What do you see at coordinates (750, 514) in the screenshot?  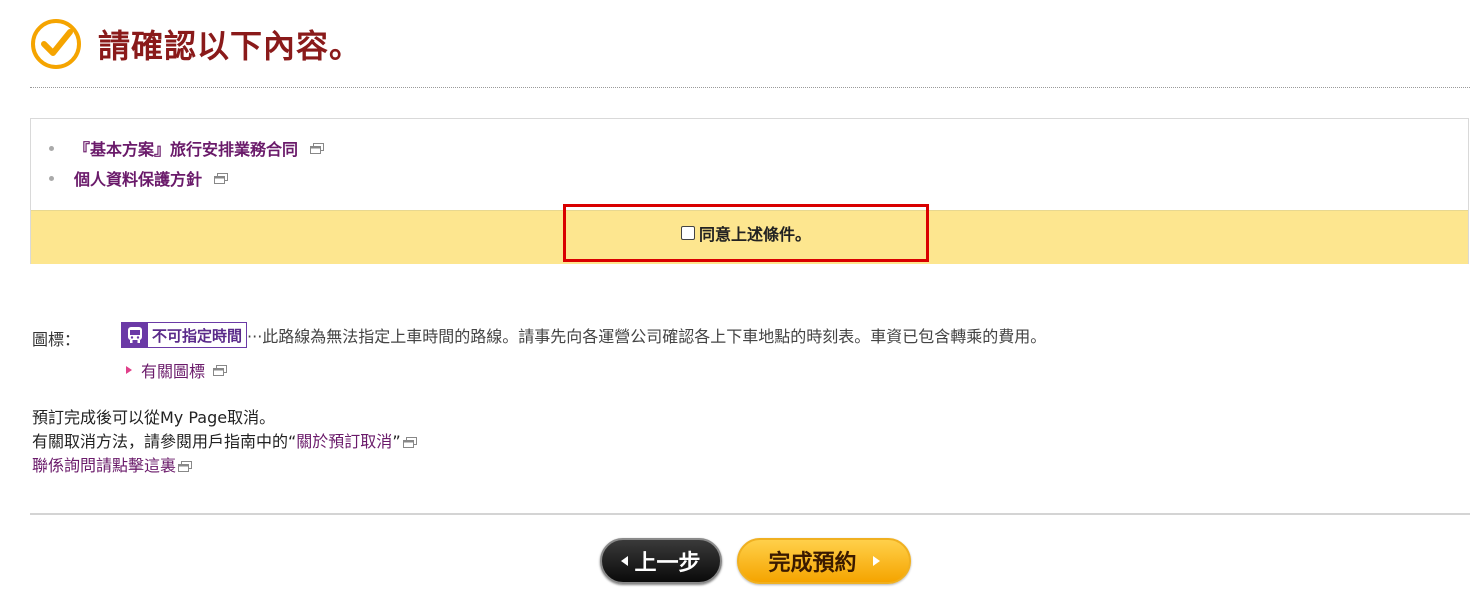 I see `bottom-divider` at bounding box center [750, 514].